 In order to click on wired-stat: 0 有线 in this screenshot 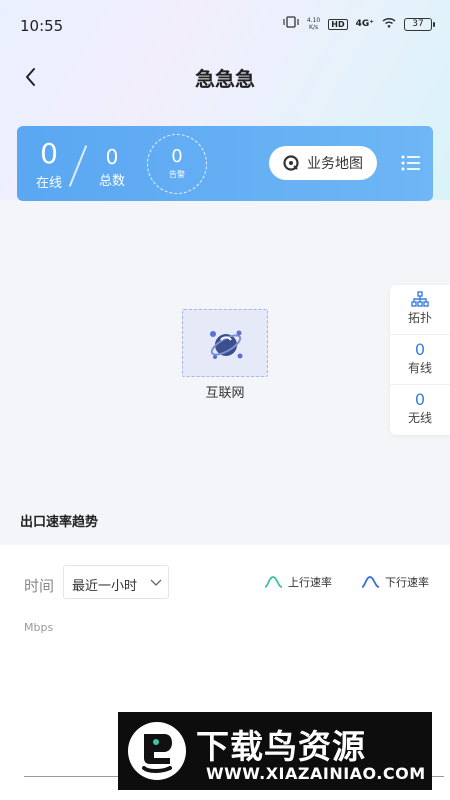, I will do `click(420, 360)`.